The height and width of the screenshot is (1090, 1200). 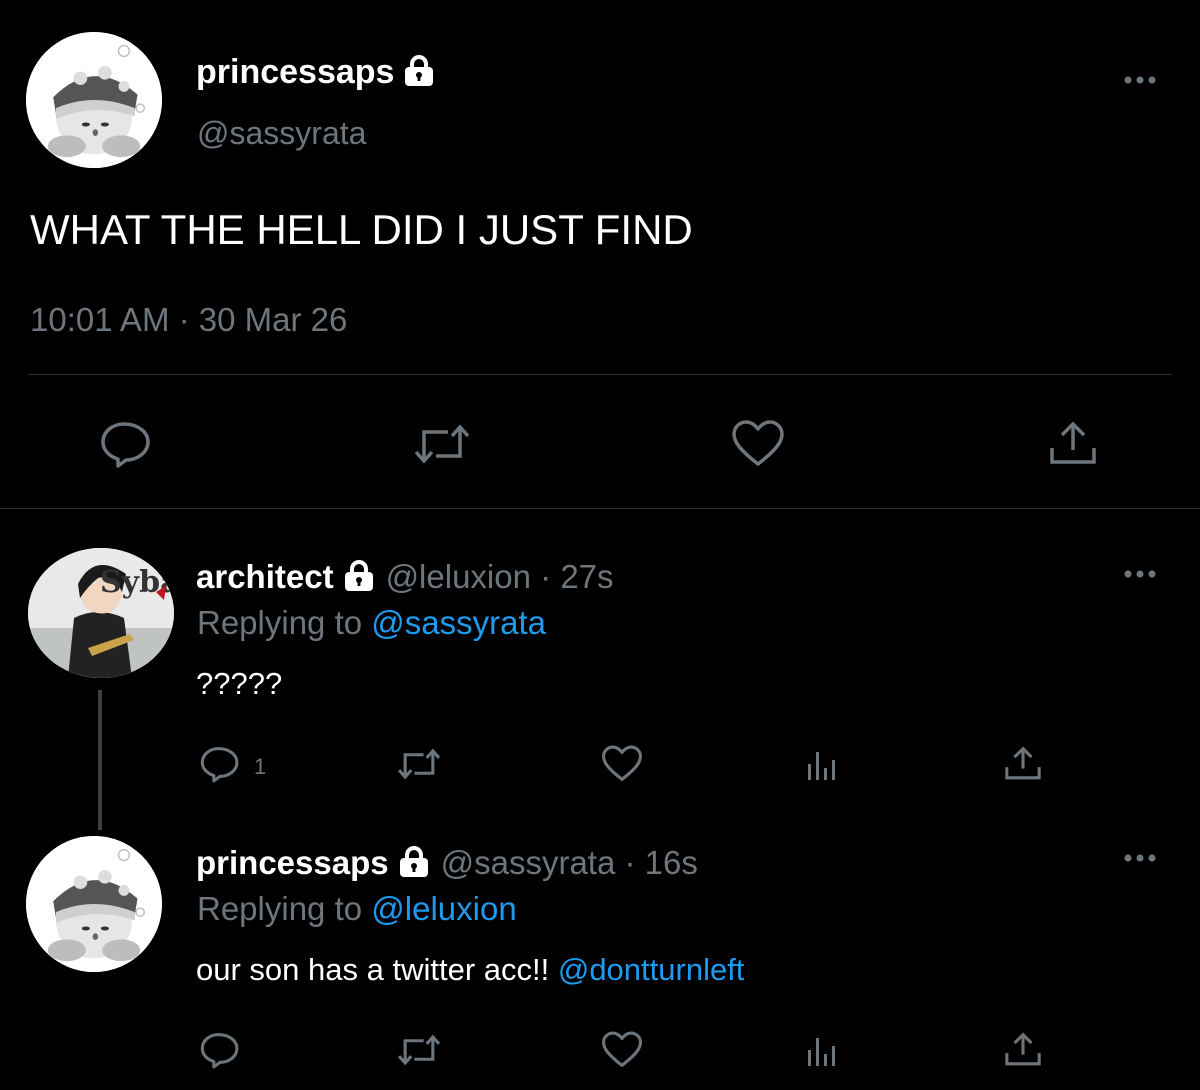 What do you see at coordinates (100, 319) in the screenshot?
I see `main-tweet-time: 10:01 AM` at bounding box center [100, 319].